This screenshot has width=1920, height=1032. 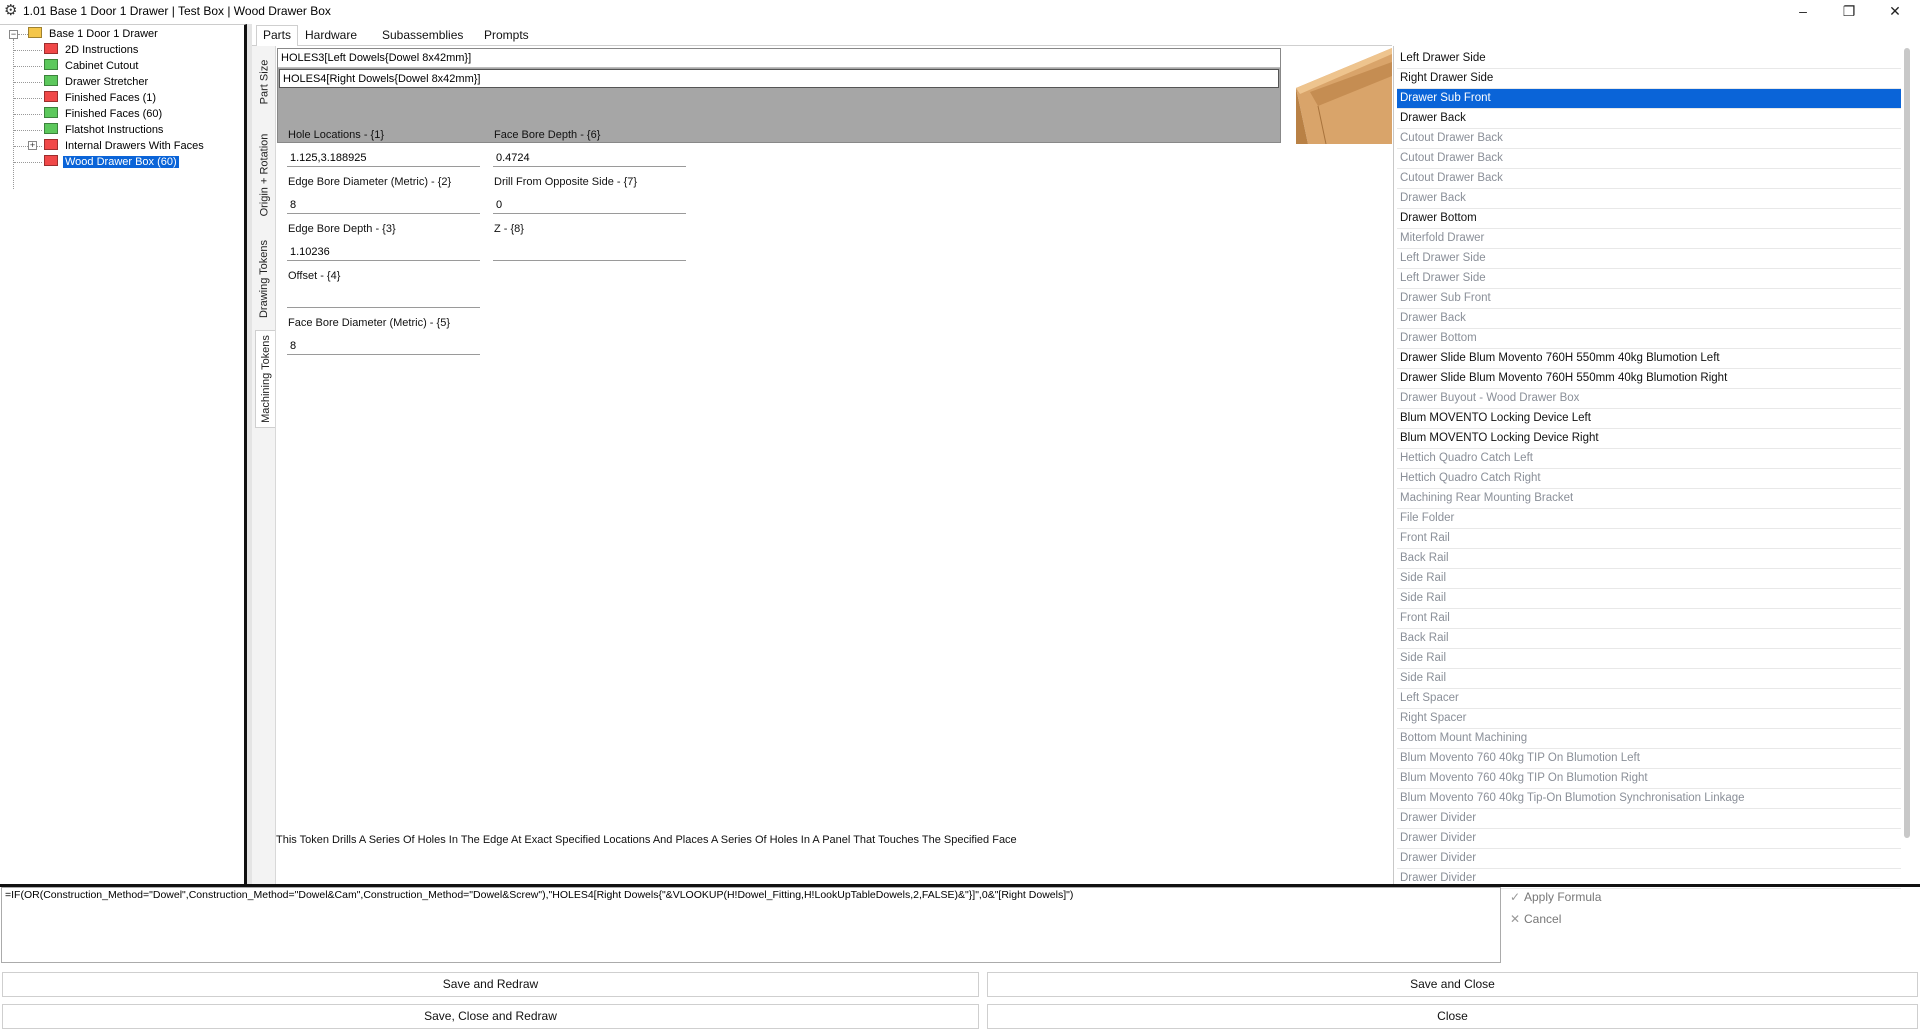 What do you see at coordinates (1452, 984) in the screenshot?
I see `save-and-close-button: Save and Close` at bounding box center [1452, 984].